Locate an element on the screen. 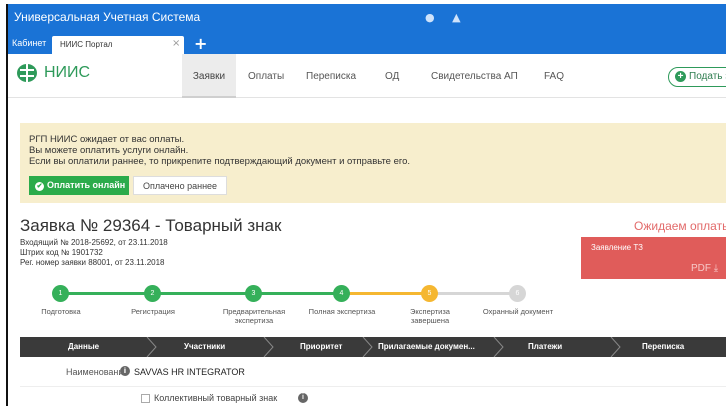 This screenshot has width=726, height=406. step-label-3: Предварительная экспертиза is located at coordinates (254, 316).